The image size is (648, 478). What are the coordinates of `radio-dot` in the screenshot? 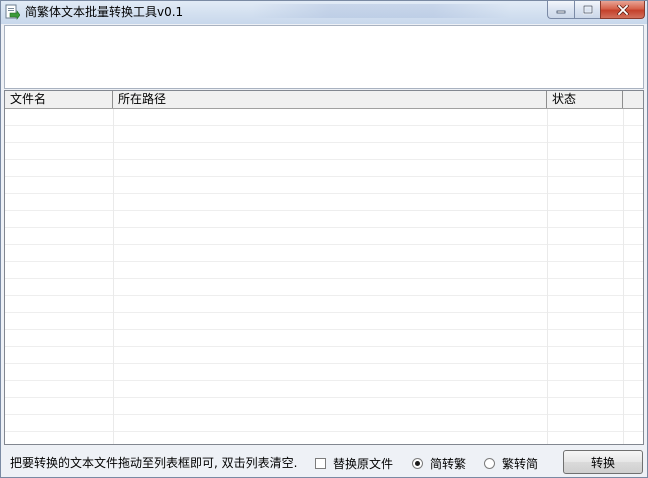 It's located at (489, 463).